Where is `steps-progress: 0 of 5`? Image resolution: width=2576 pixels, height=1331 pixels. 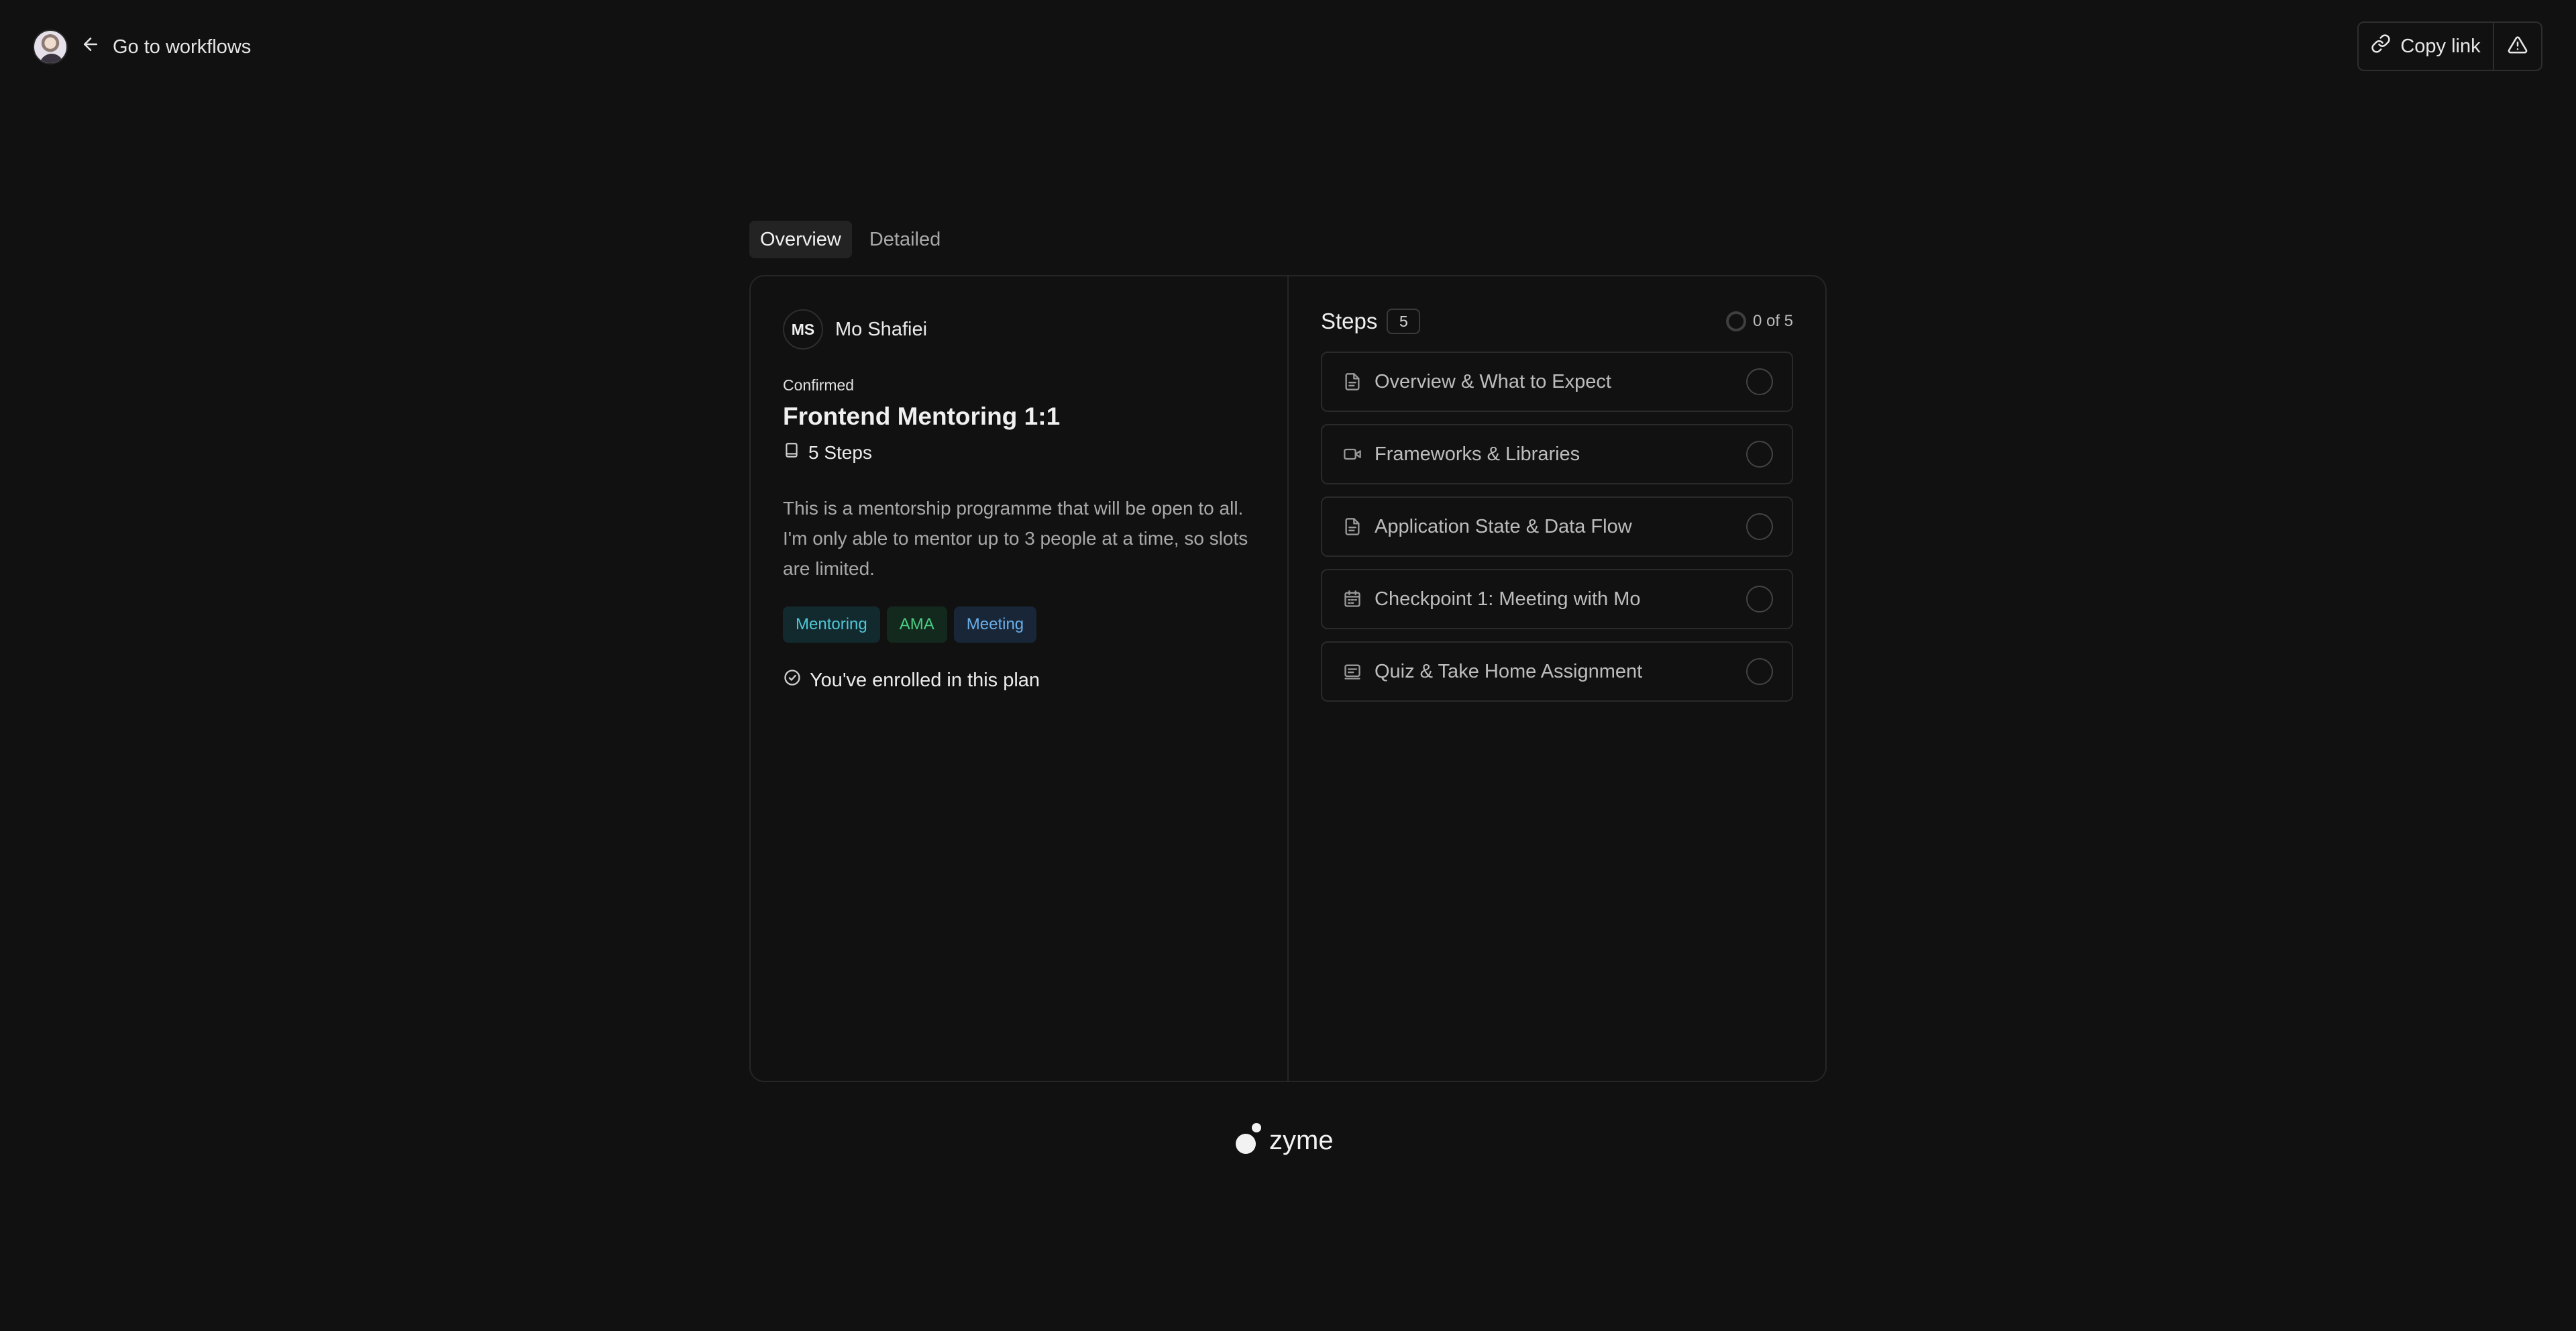 steps-progress: 0 of 5 is located at coordinates (1759, 321).